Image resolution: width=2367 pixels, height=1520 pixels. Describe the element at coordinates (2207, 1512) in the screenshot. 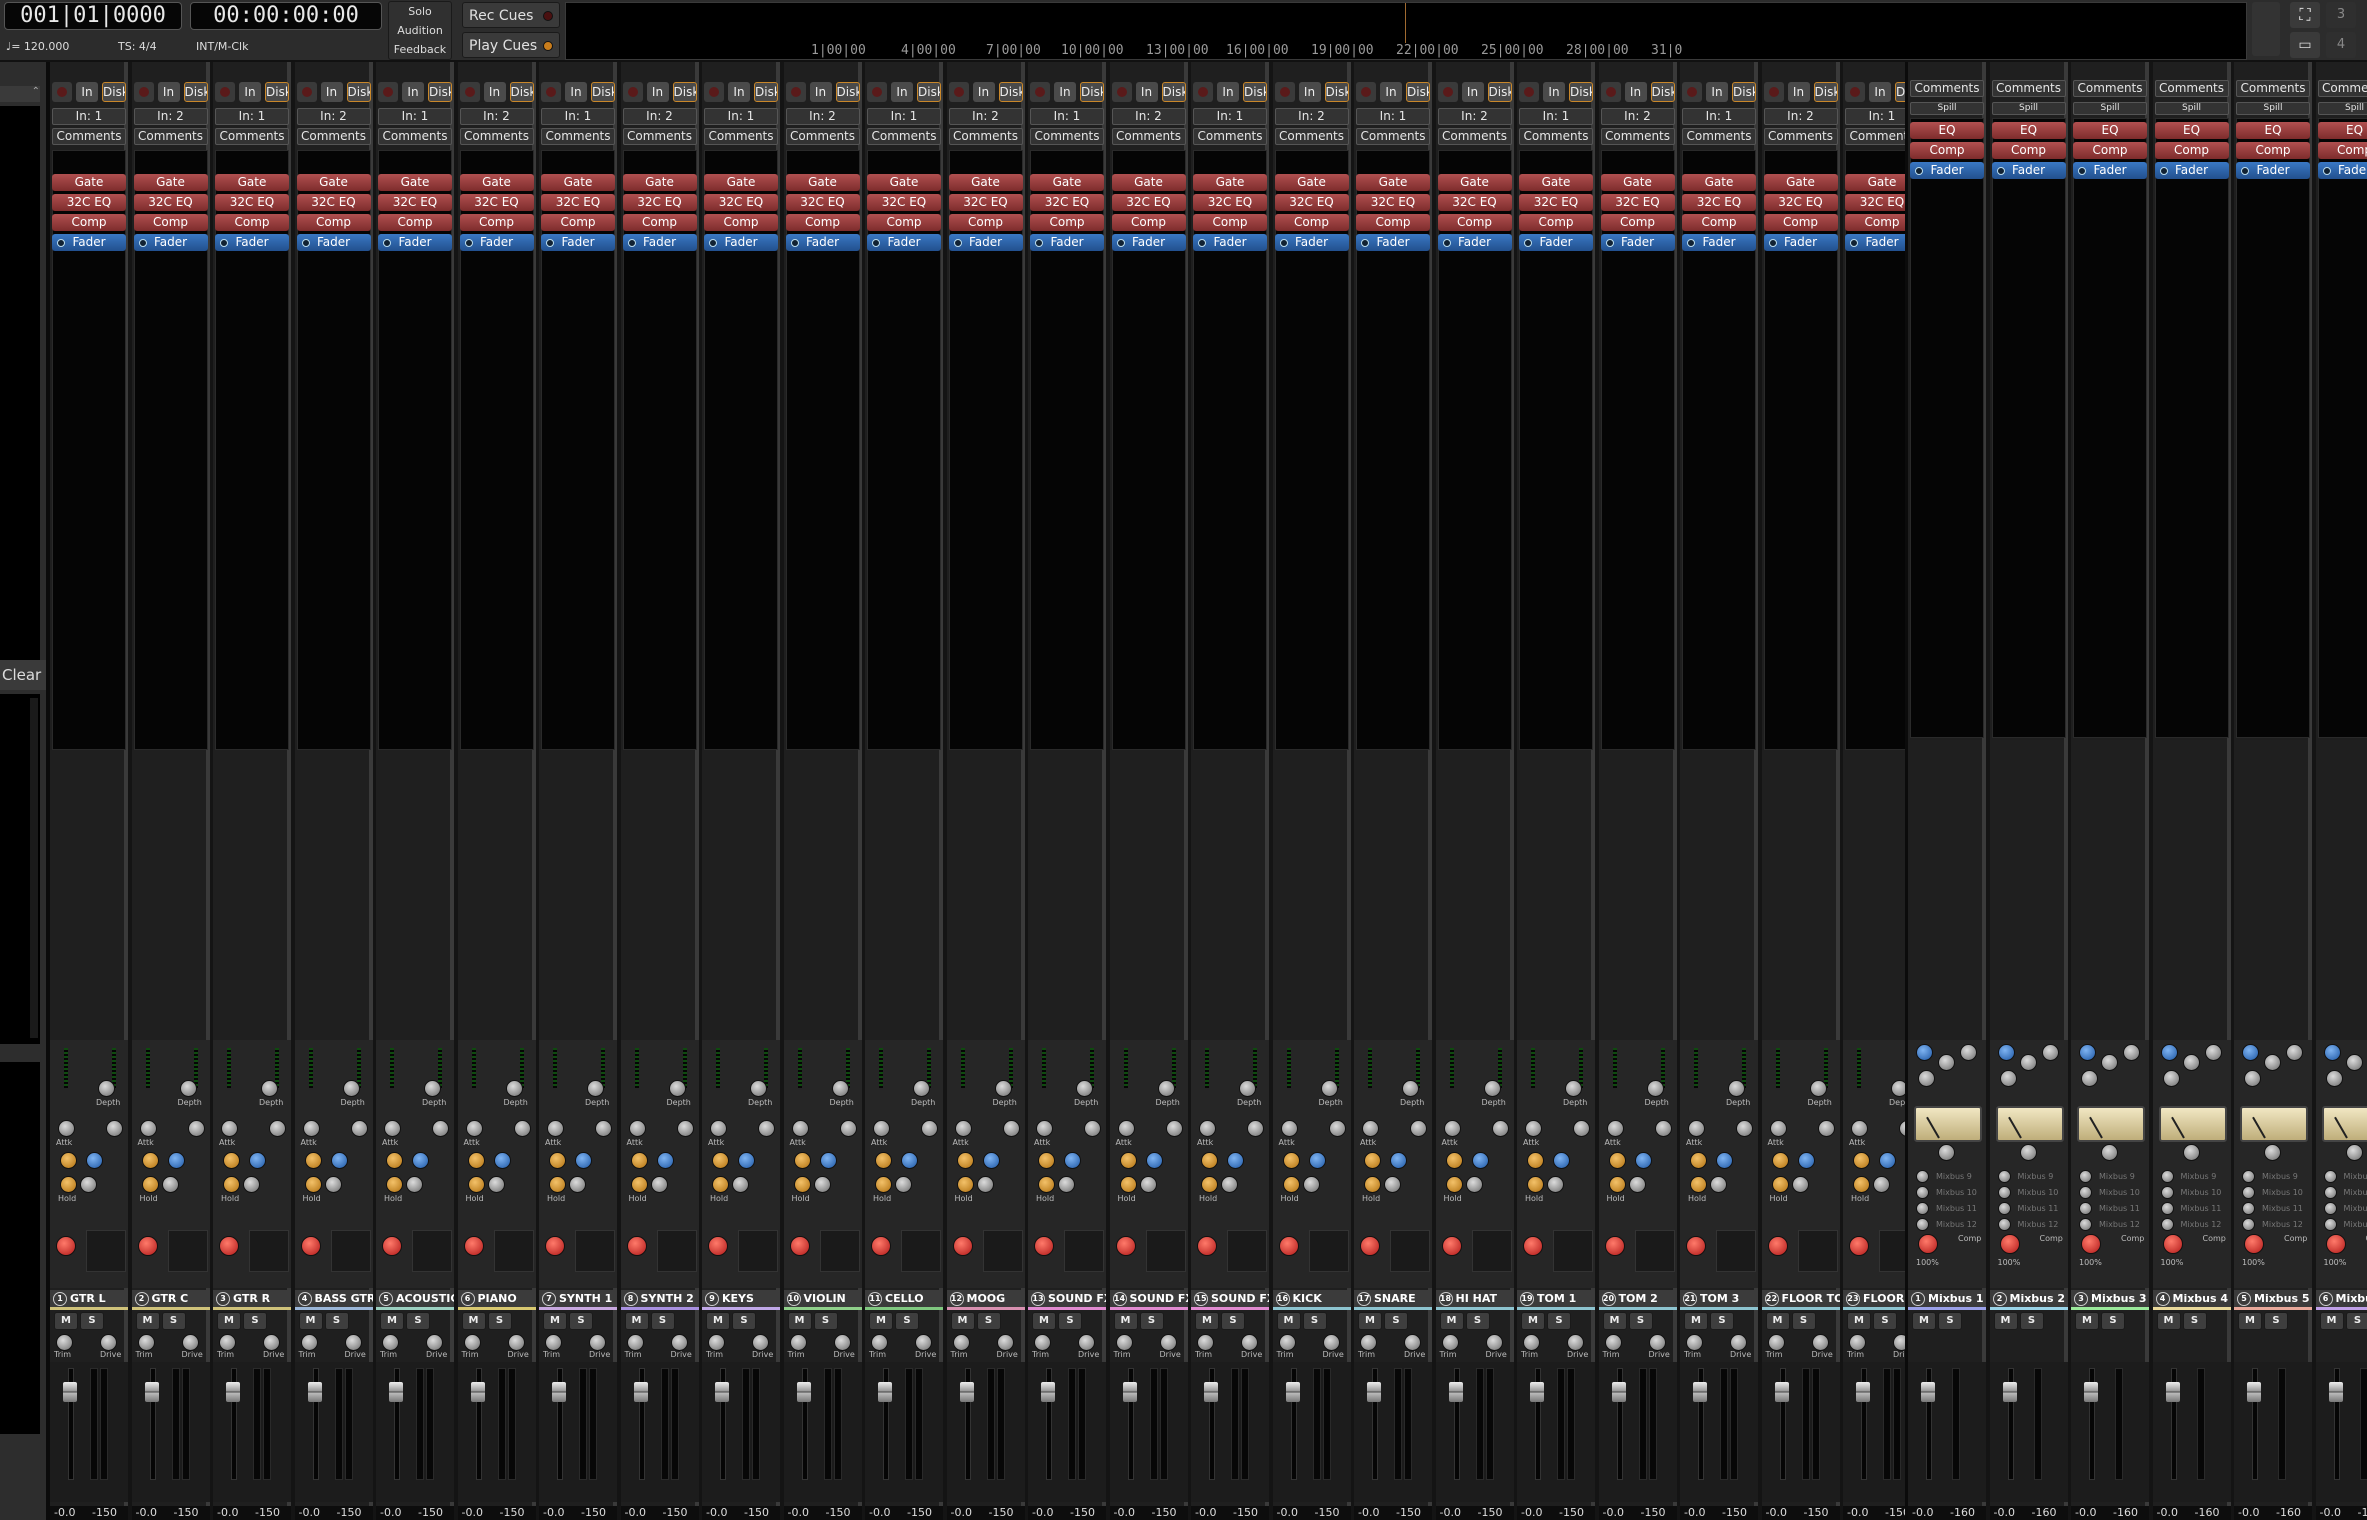

I see `peak-readout: -160` at that location.